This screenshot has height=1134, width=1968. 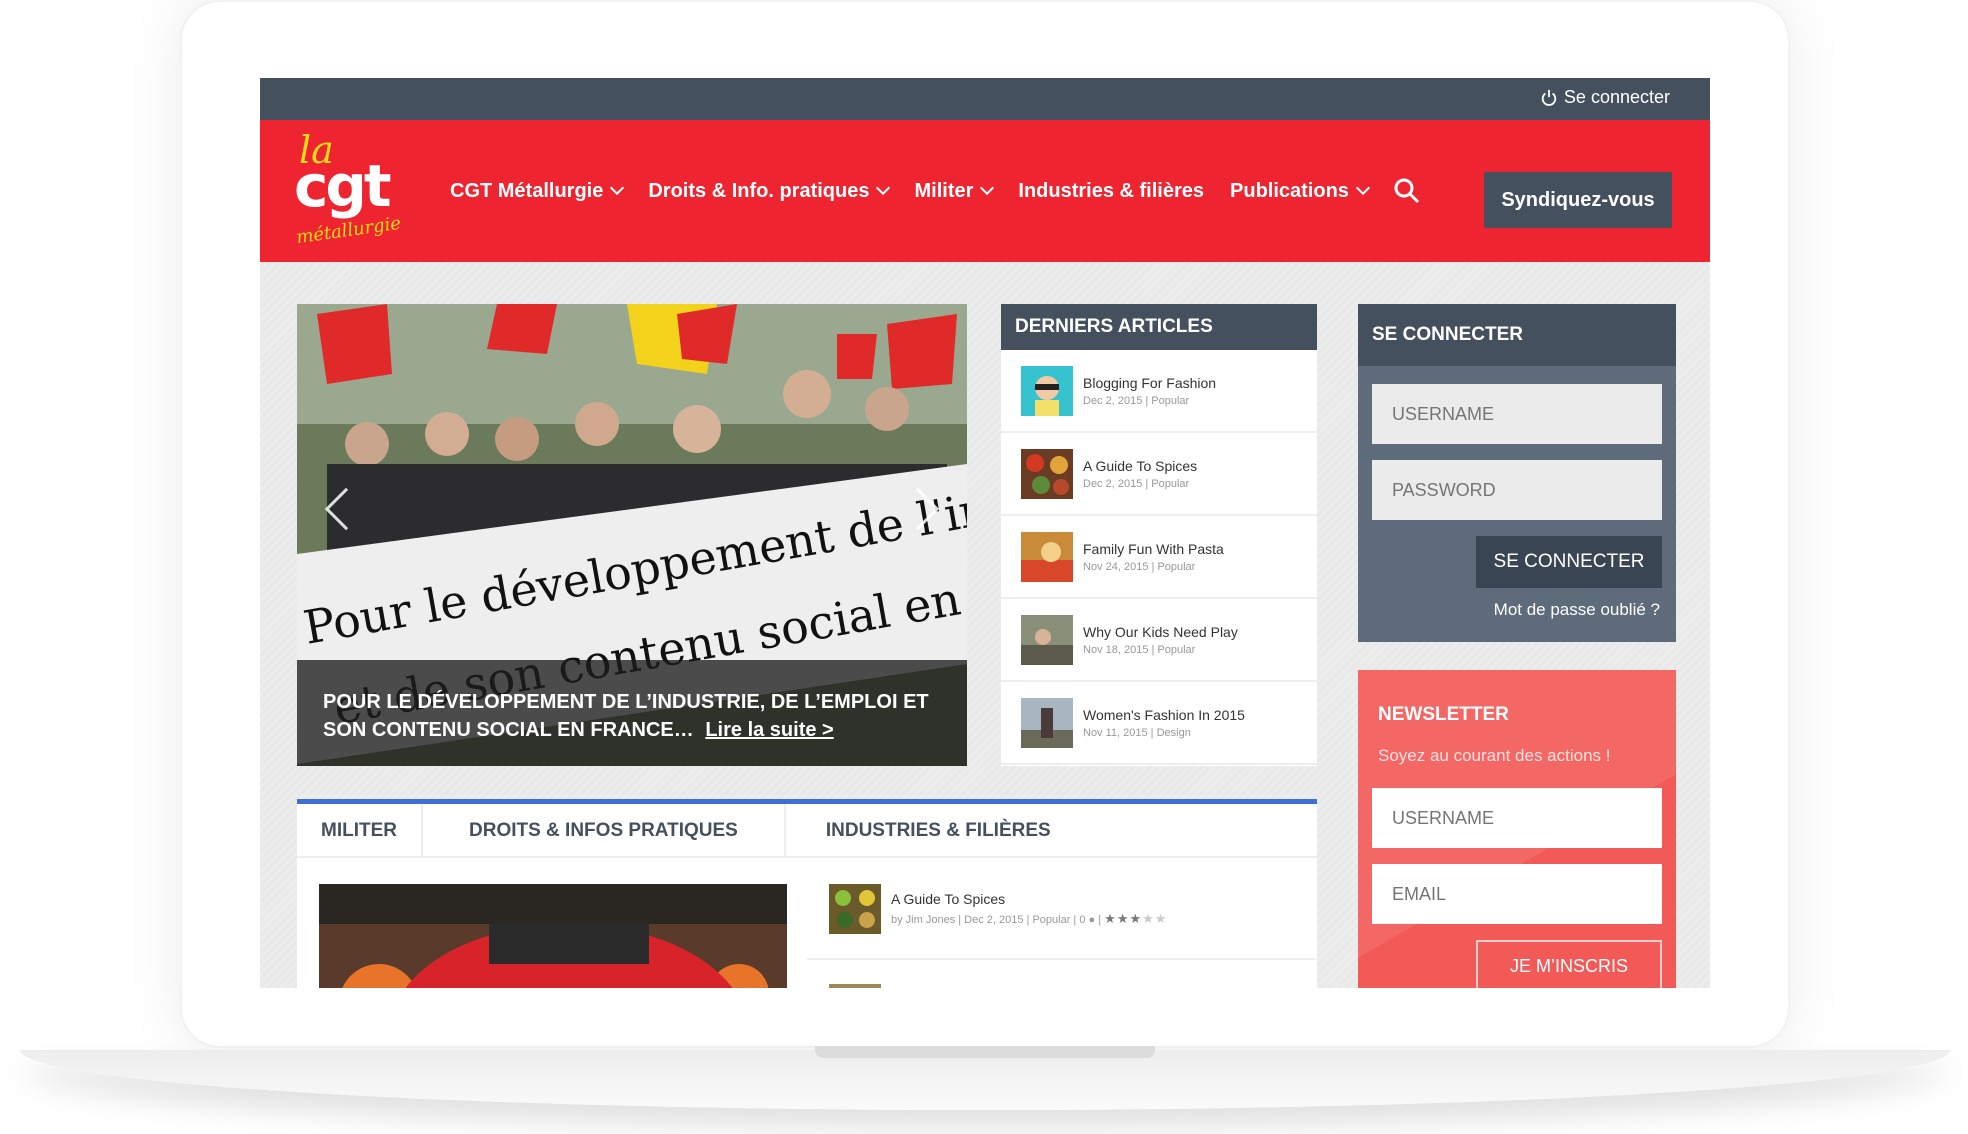 What do you see at coordinates (944, 190) in the screenshot?
I see `nav-label: Militer` at bounding box center [944, 190].